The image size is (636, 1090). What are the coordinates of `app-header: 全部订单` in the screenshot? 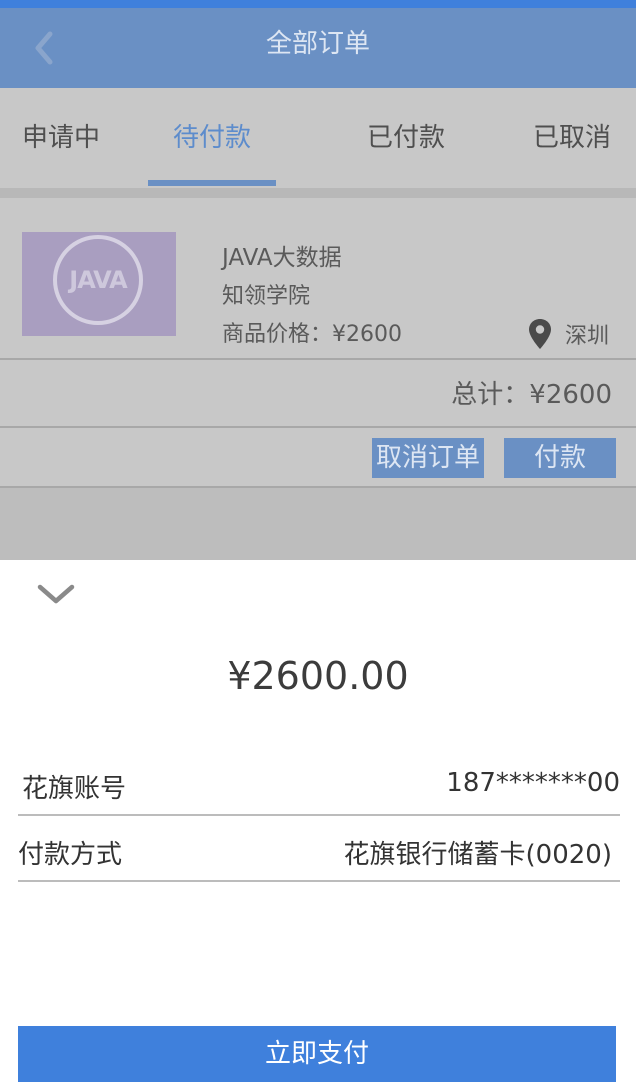 It's located at (318, 48).